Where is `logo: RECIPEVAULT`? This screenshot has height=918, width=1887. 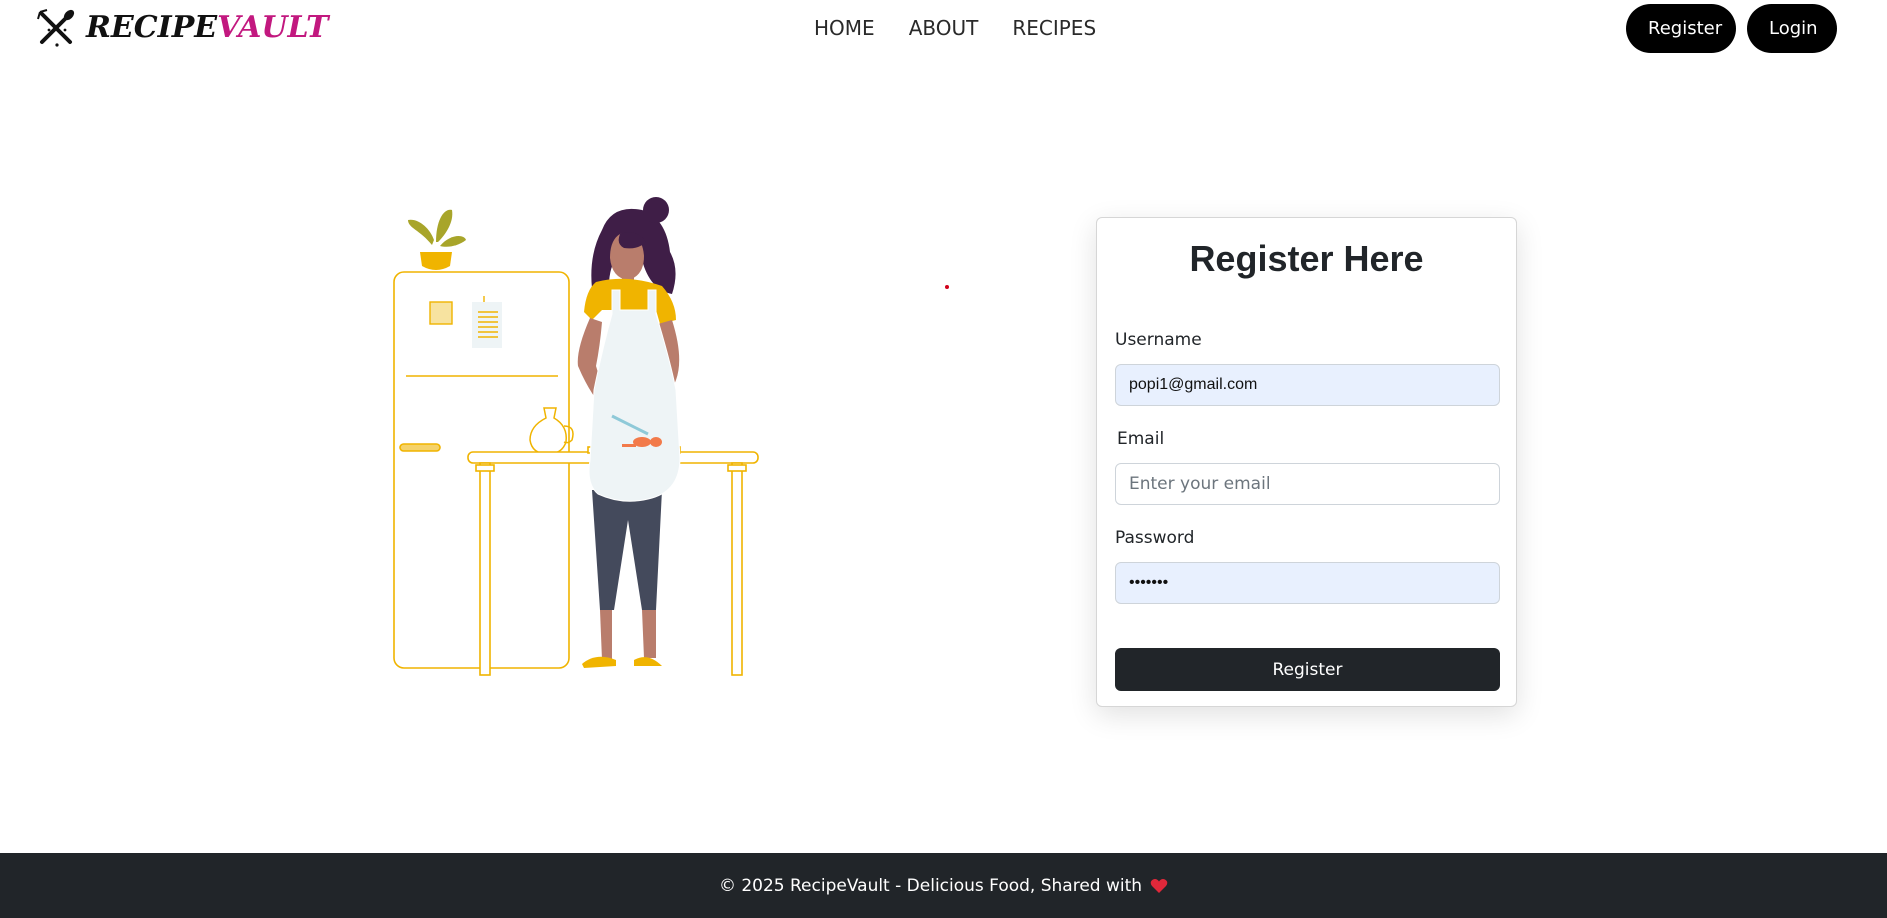
logo: RECIPEVAULT is located at coordinates (182, 28).